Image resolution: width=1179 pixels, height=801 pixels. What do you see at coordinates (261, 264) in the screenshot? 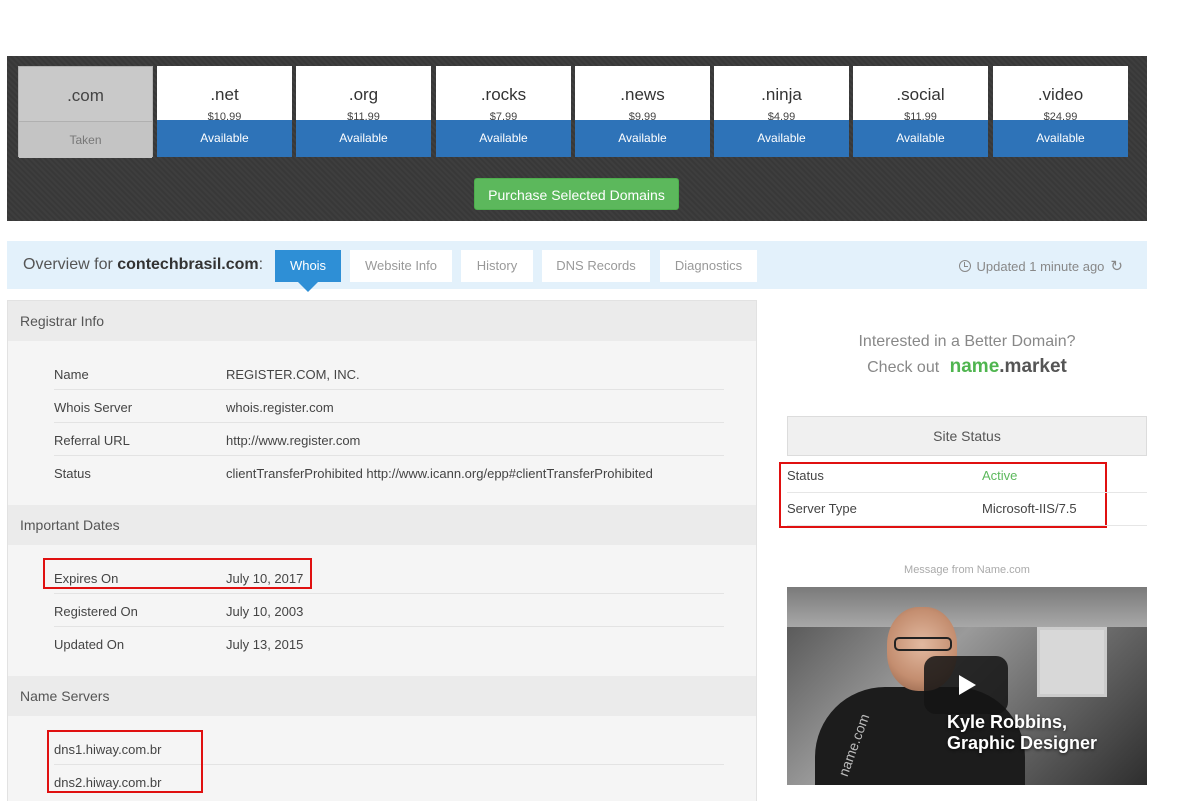
I see `overview-suffix: :` at bounding box center [261, 264].